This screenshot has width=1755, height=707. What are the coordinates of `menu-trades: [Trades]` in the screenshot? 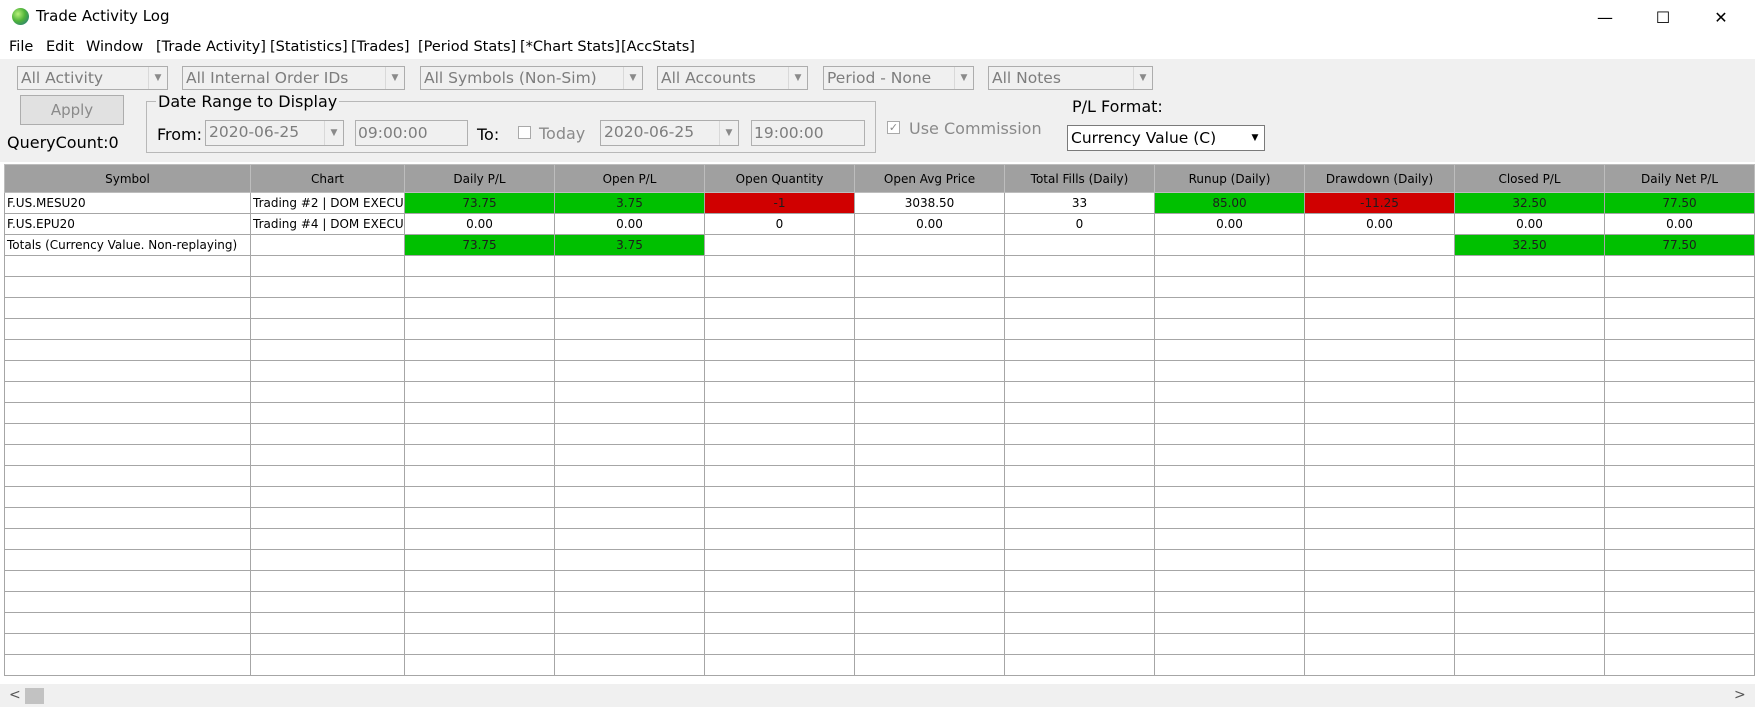 It's located at (380, 47).